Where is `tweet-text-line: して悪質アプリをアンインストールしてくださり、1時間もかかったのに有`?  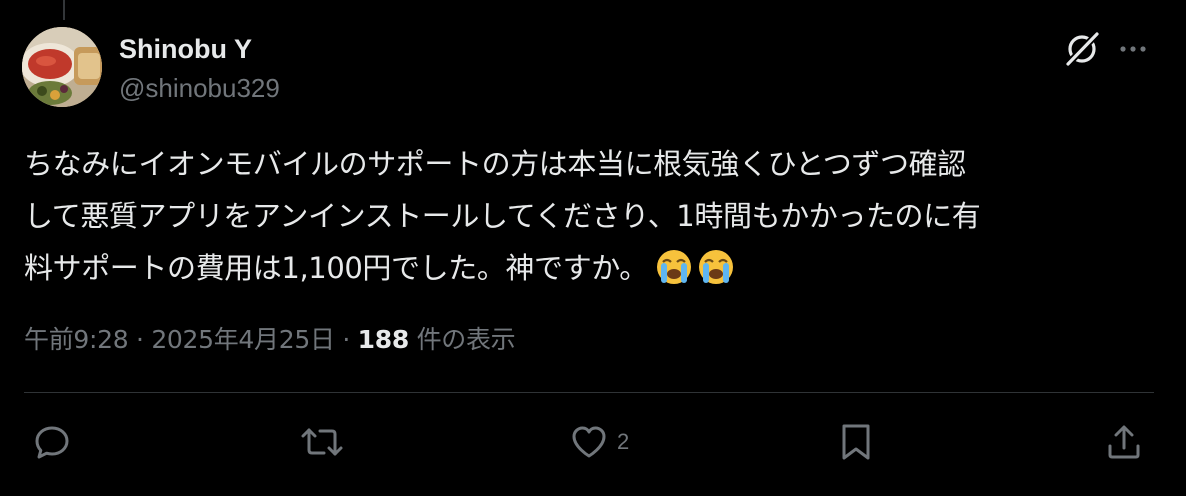 tweet-text-line: して悪質アプリをアンインストールしてくださり、1時間もかかったのに有 is located at coordinates (502, 216).